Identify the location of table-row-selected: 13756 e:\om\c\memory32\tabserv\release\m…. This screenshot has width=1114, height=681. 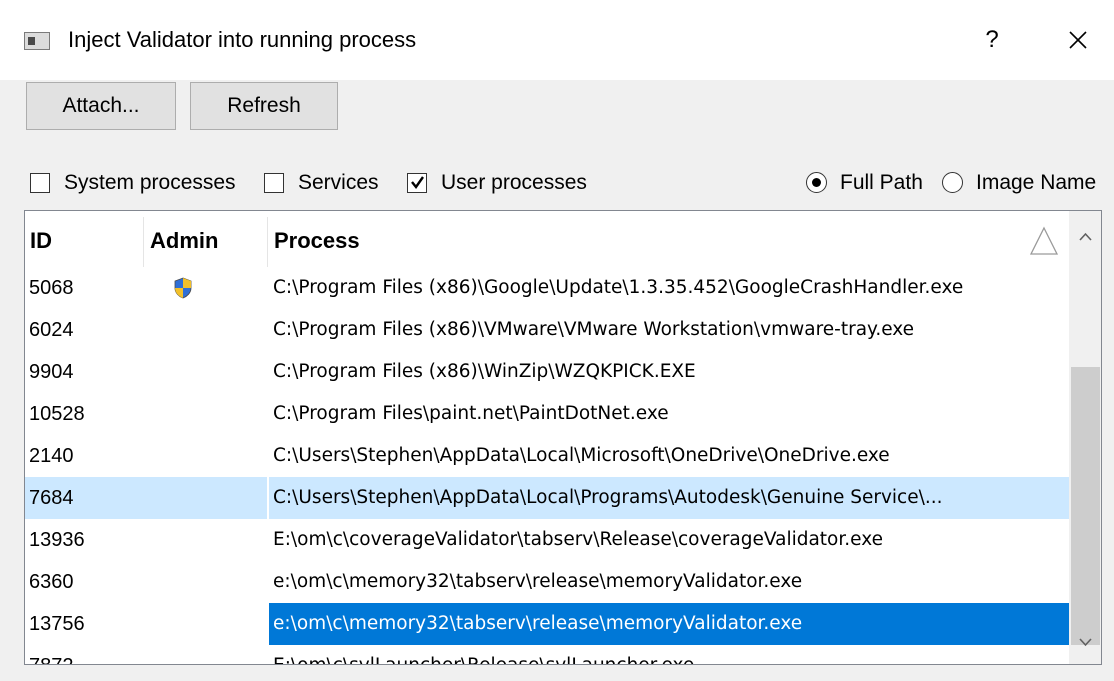
(547, 624).